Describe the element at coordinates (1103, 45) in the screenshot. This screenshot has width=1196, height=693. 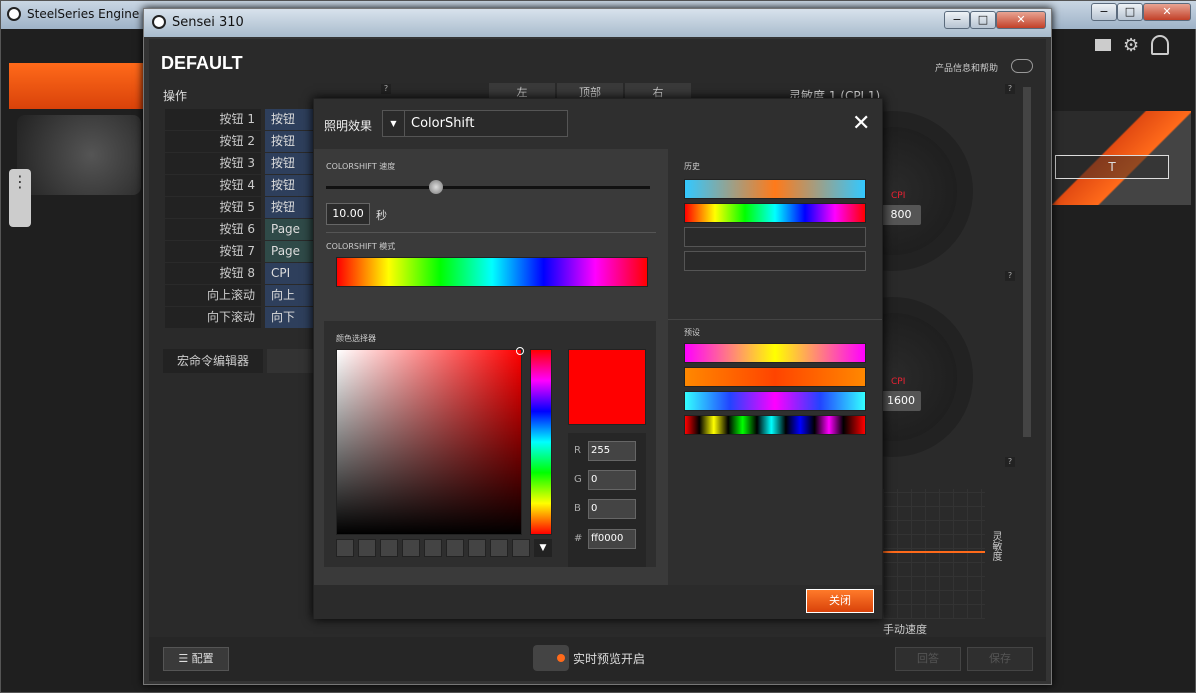
I see `megaphone-icon` at that location.